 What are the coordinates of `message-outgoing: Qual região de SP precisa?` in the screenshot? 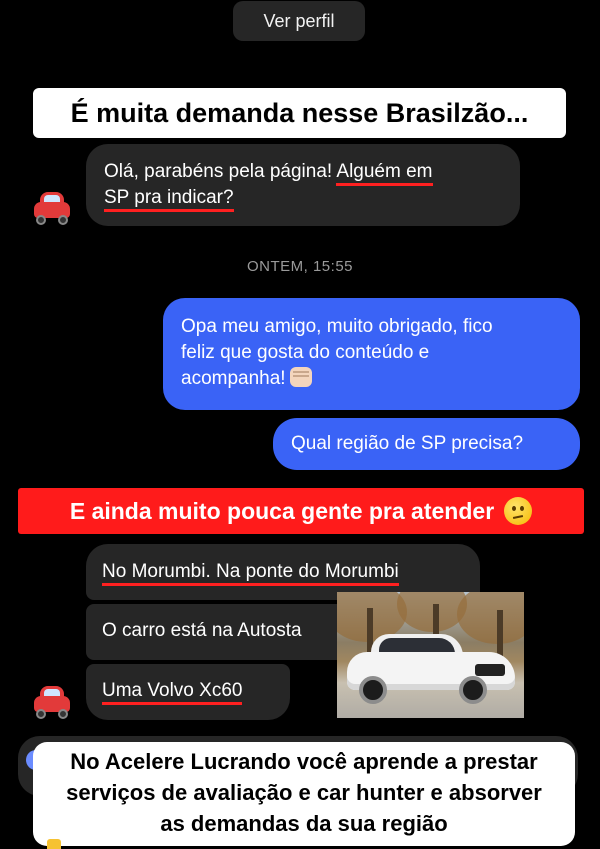 It's located at (426, 444).